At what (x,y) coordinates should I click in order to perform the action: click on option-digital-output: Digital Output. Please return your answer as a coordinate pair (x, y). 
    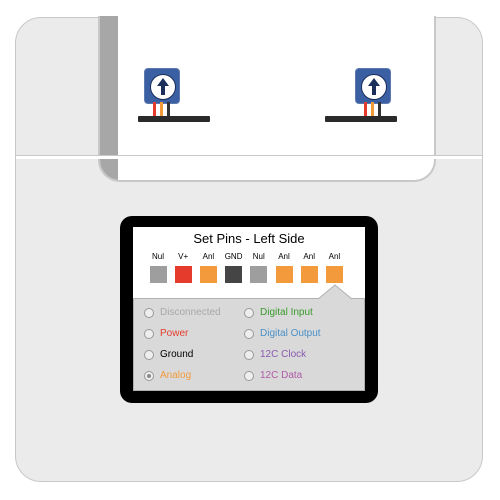
    Looking at the image, I should click on (282, 333).